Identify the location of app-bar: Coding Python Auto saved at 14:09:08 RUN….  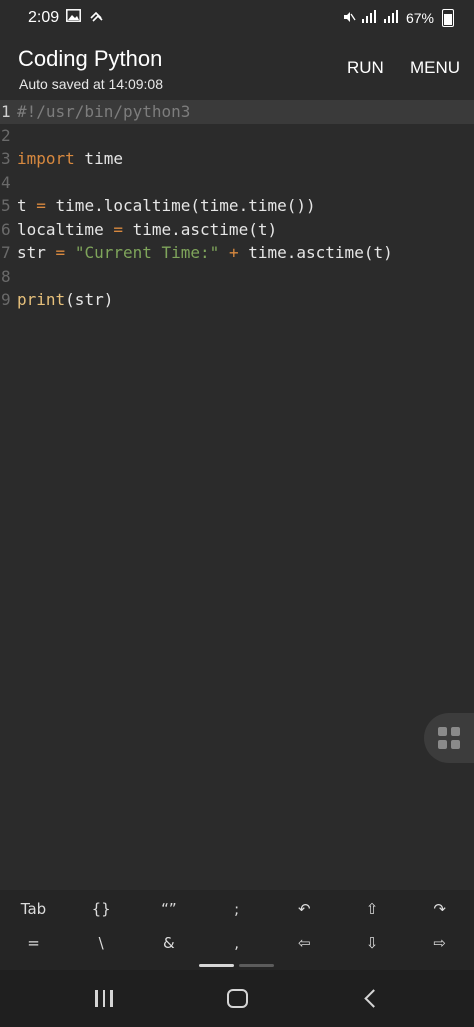
(237, 68).